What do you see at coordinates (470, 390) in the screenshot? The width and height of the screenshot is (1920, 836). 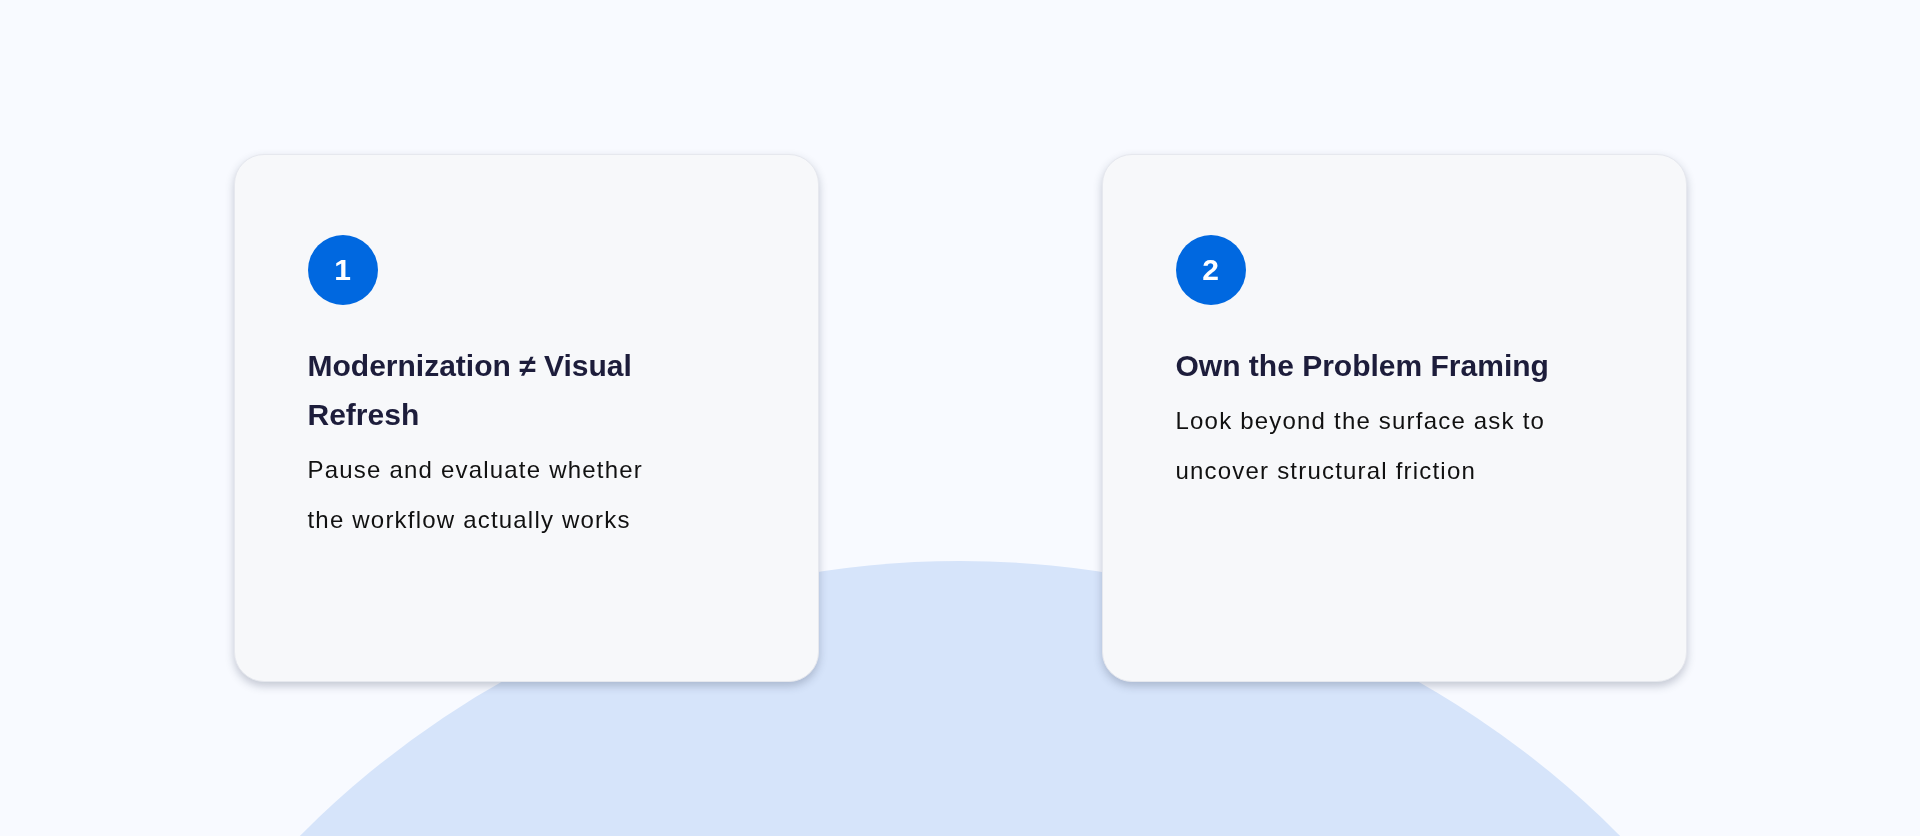 I see `card-title: Modernization ≠ Visual Refresh` at bounding box center [470, 390].